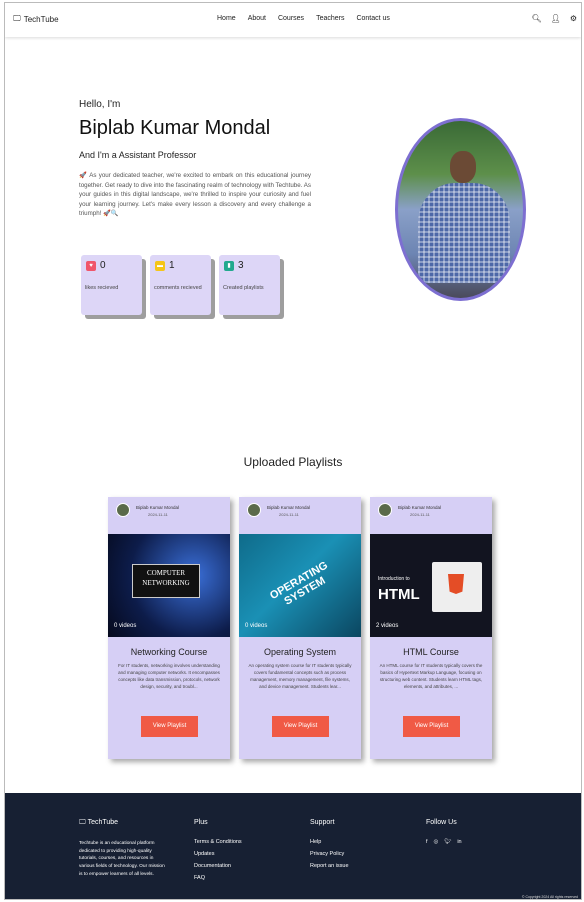  What do you see at coordinates (463, 167) in the screenshot?
I see `photo-face` at bounding box center [463, 167].